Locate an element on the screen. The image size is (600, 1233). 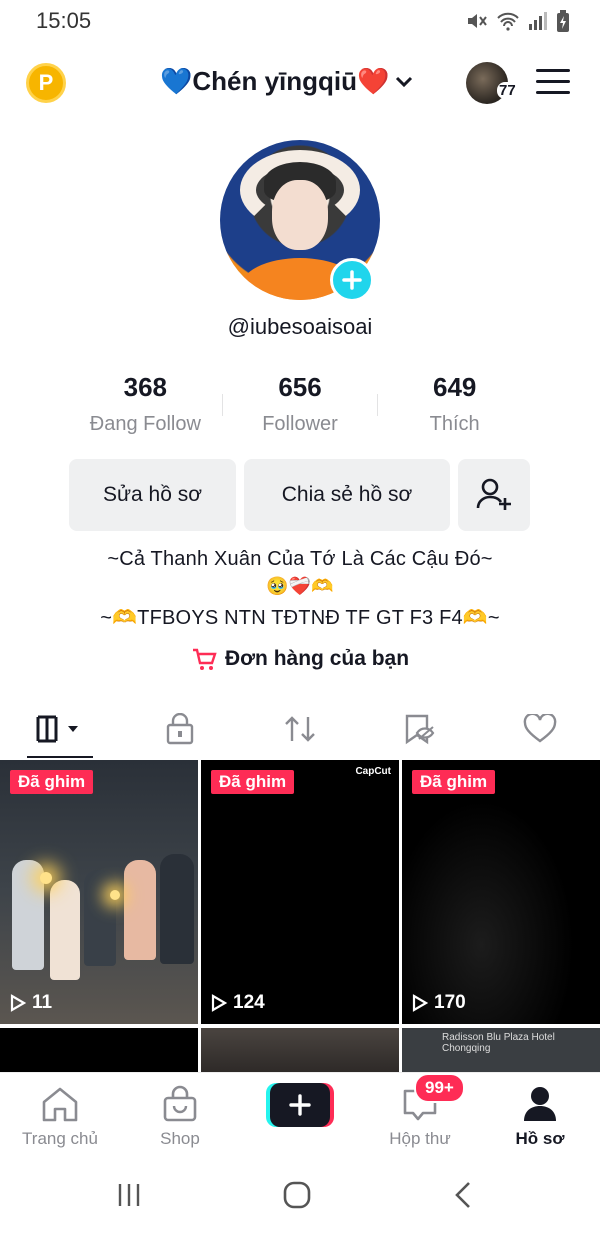
add-user-icon is located at coordinates (493, 494).